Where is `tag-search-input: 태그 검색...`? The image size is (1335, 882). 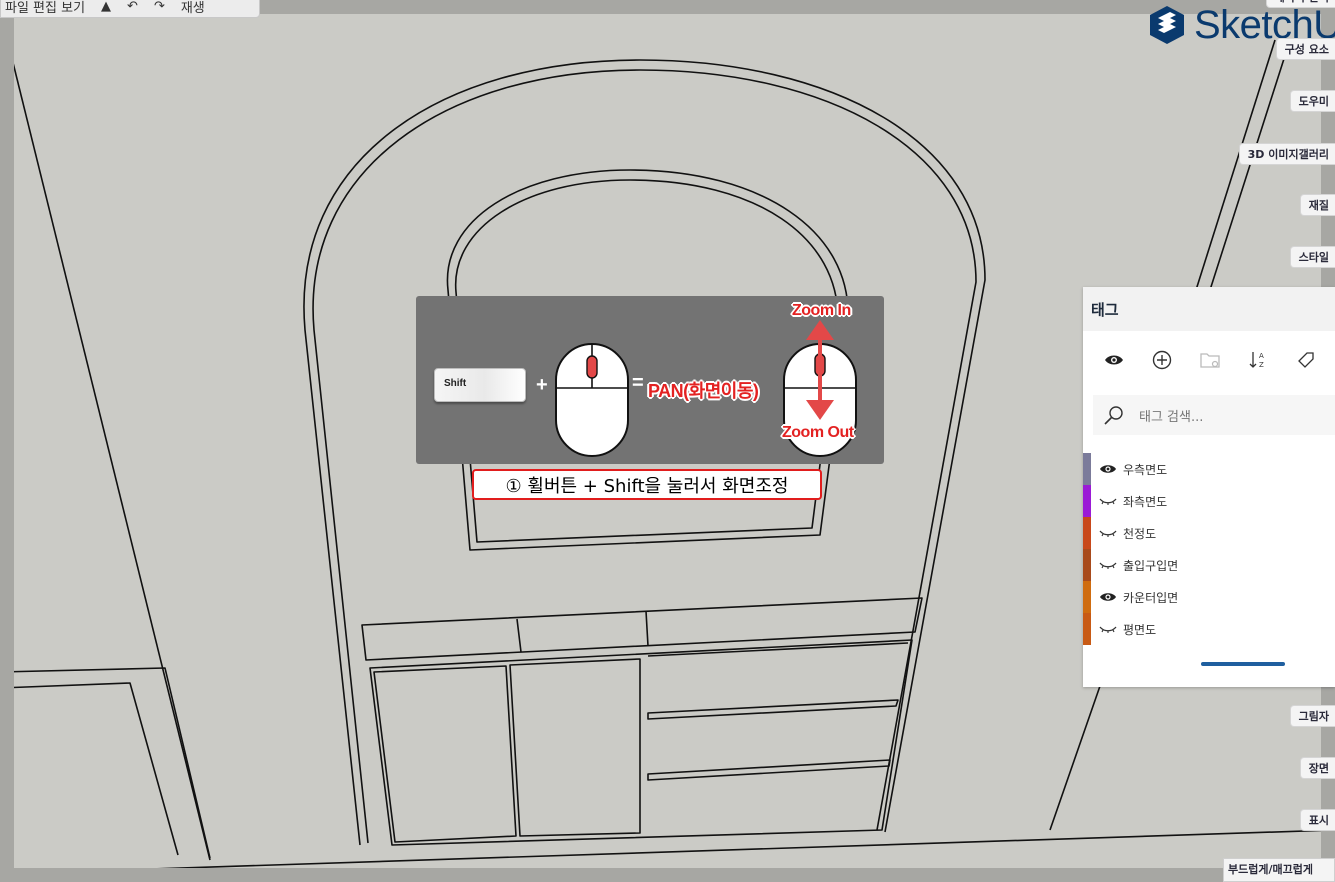
tag-search-input: 태그 검색... is located at coordinates (1171, 415).